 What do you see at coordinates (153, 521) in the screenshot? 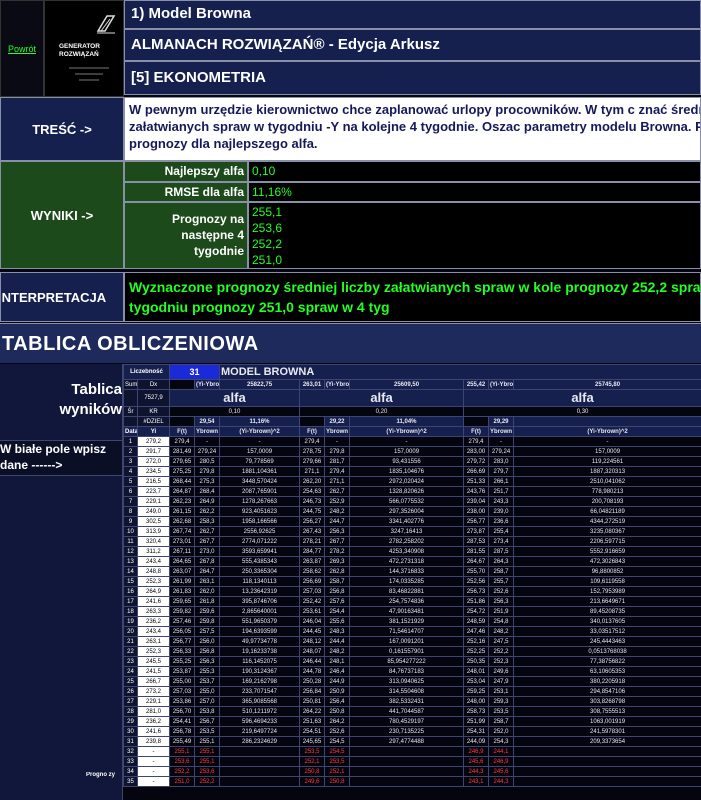
I see `yi-input-cell: 302,5` at bounding box center [153, 521].